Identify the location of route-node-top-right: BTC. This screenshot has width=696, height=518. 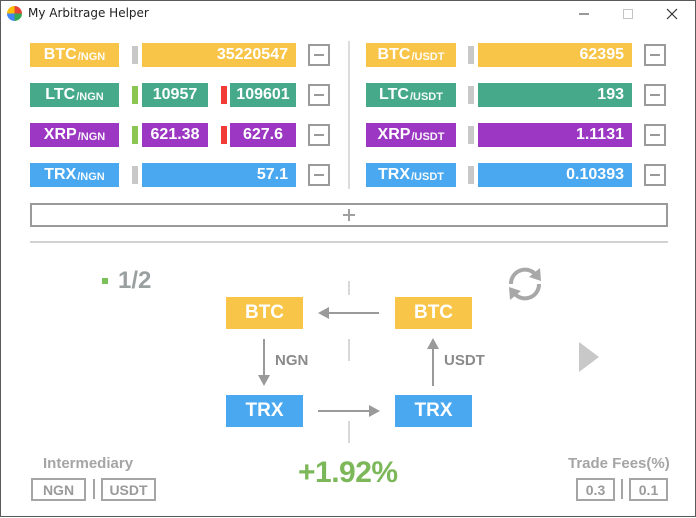
(433, 313).